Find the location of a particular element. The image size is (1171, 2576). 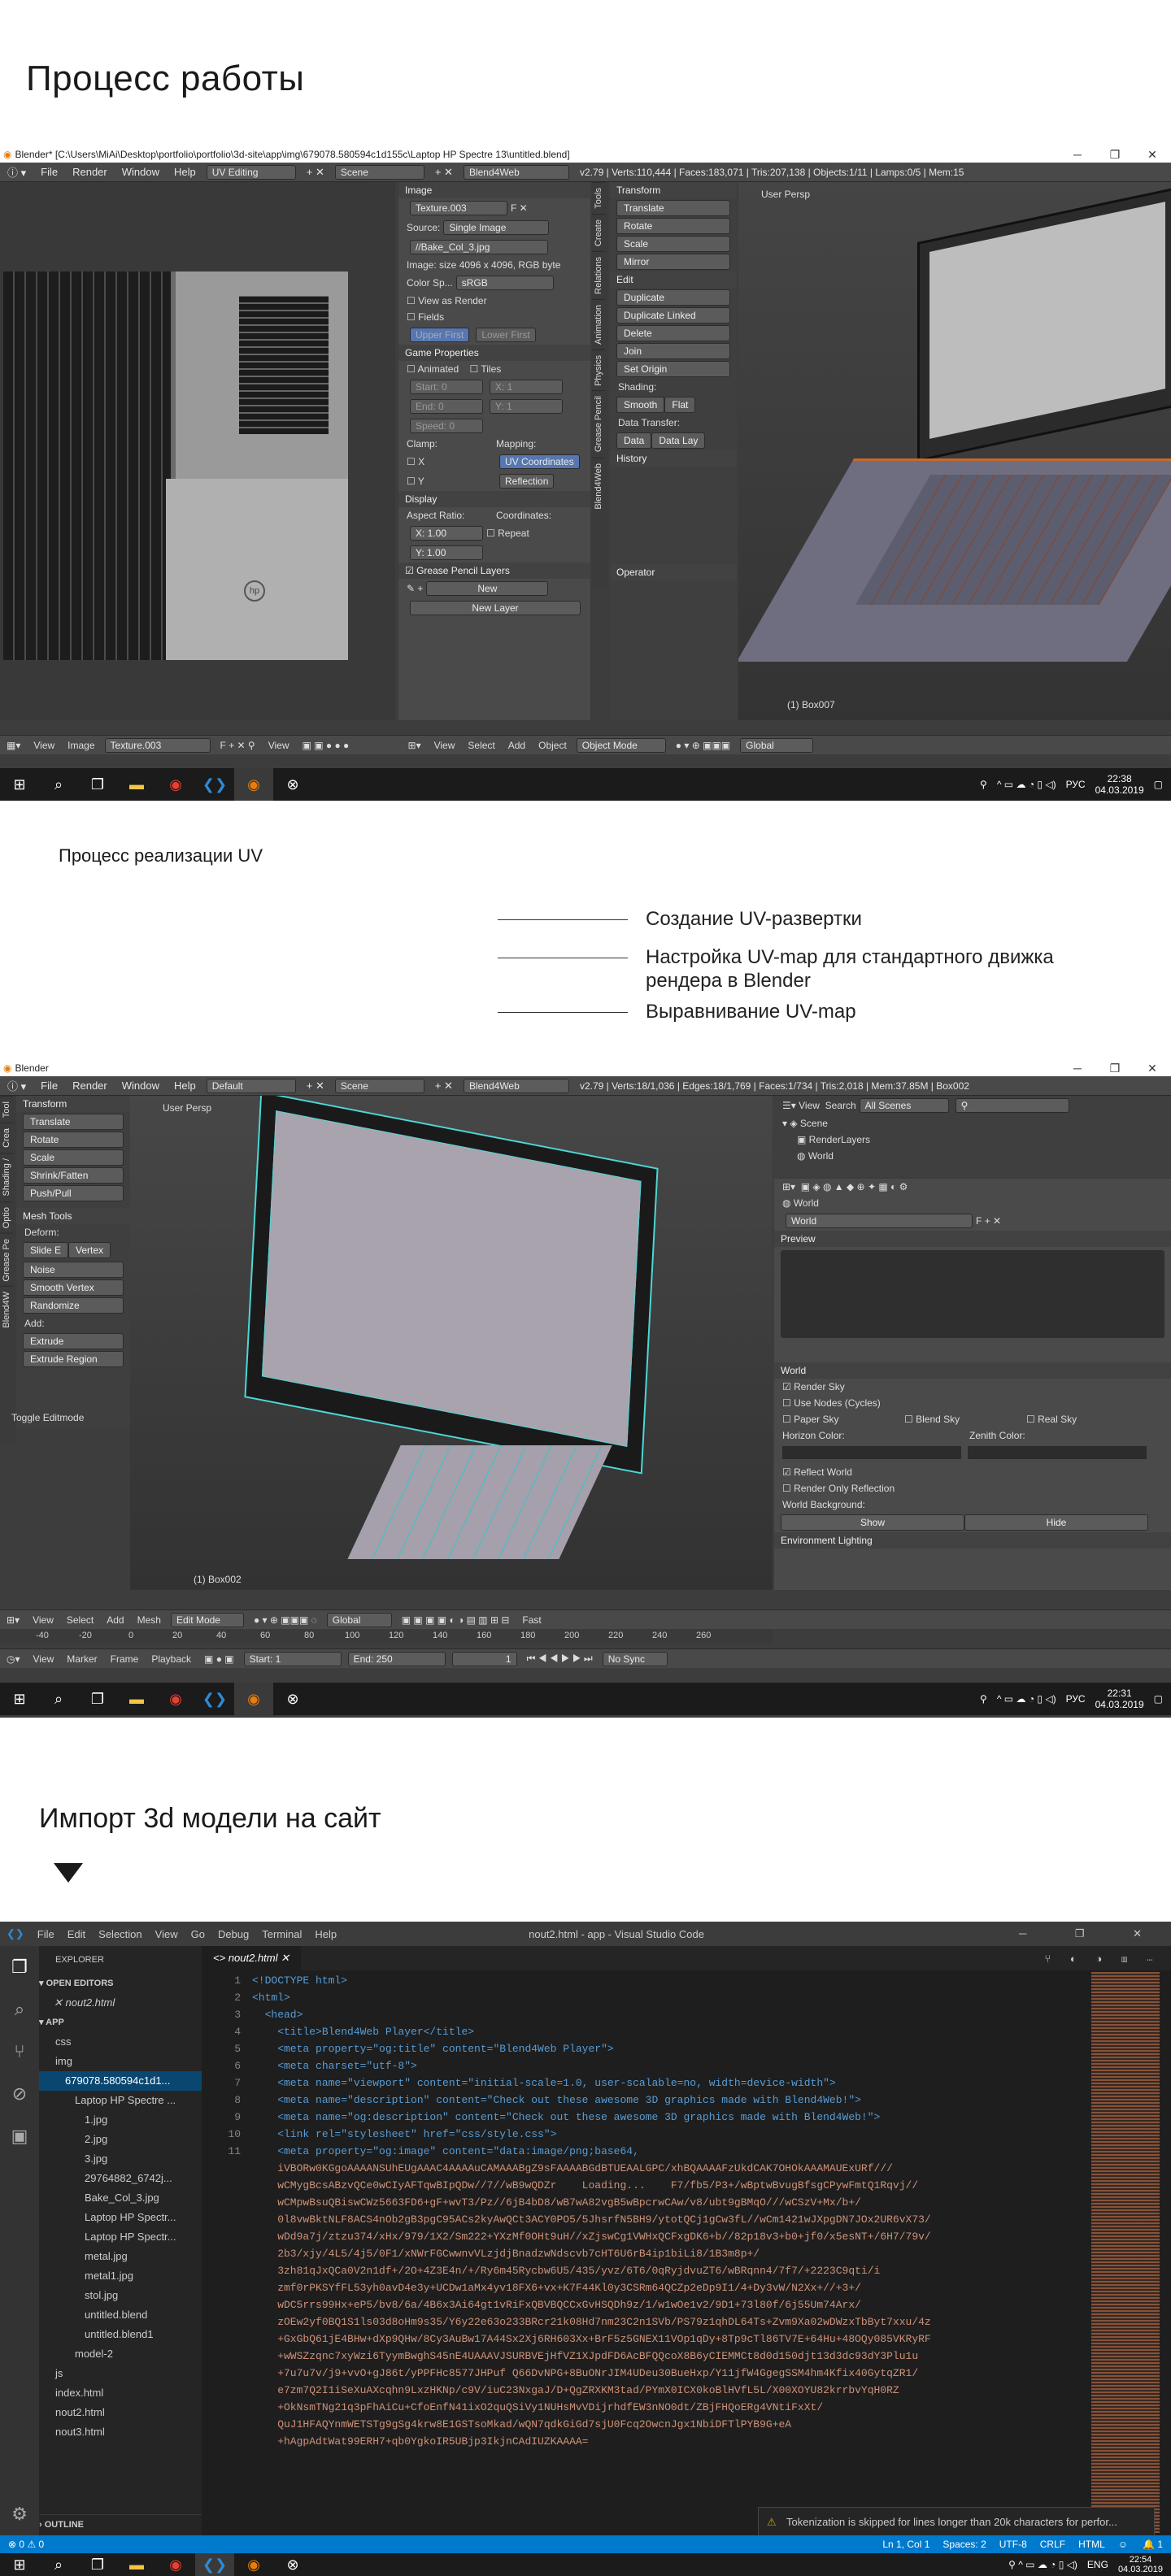

translate-button: Translate is located at coordinates (673, 208).